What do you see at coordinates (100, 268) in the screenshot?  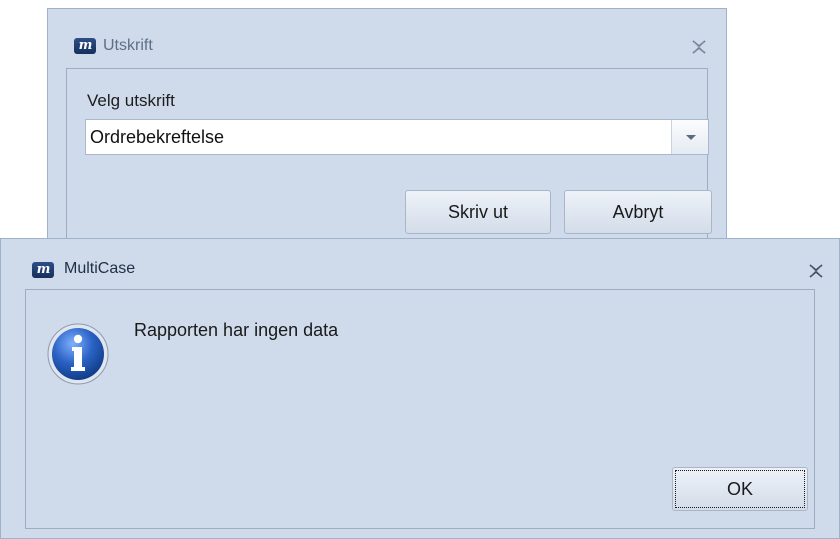 I see `message-dialog-title: MultiCase` at bounding box center [100, 268].